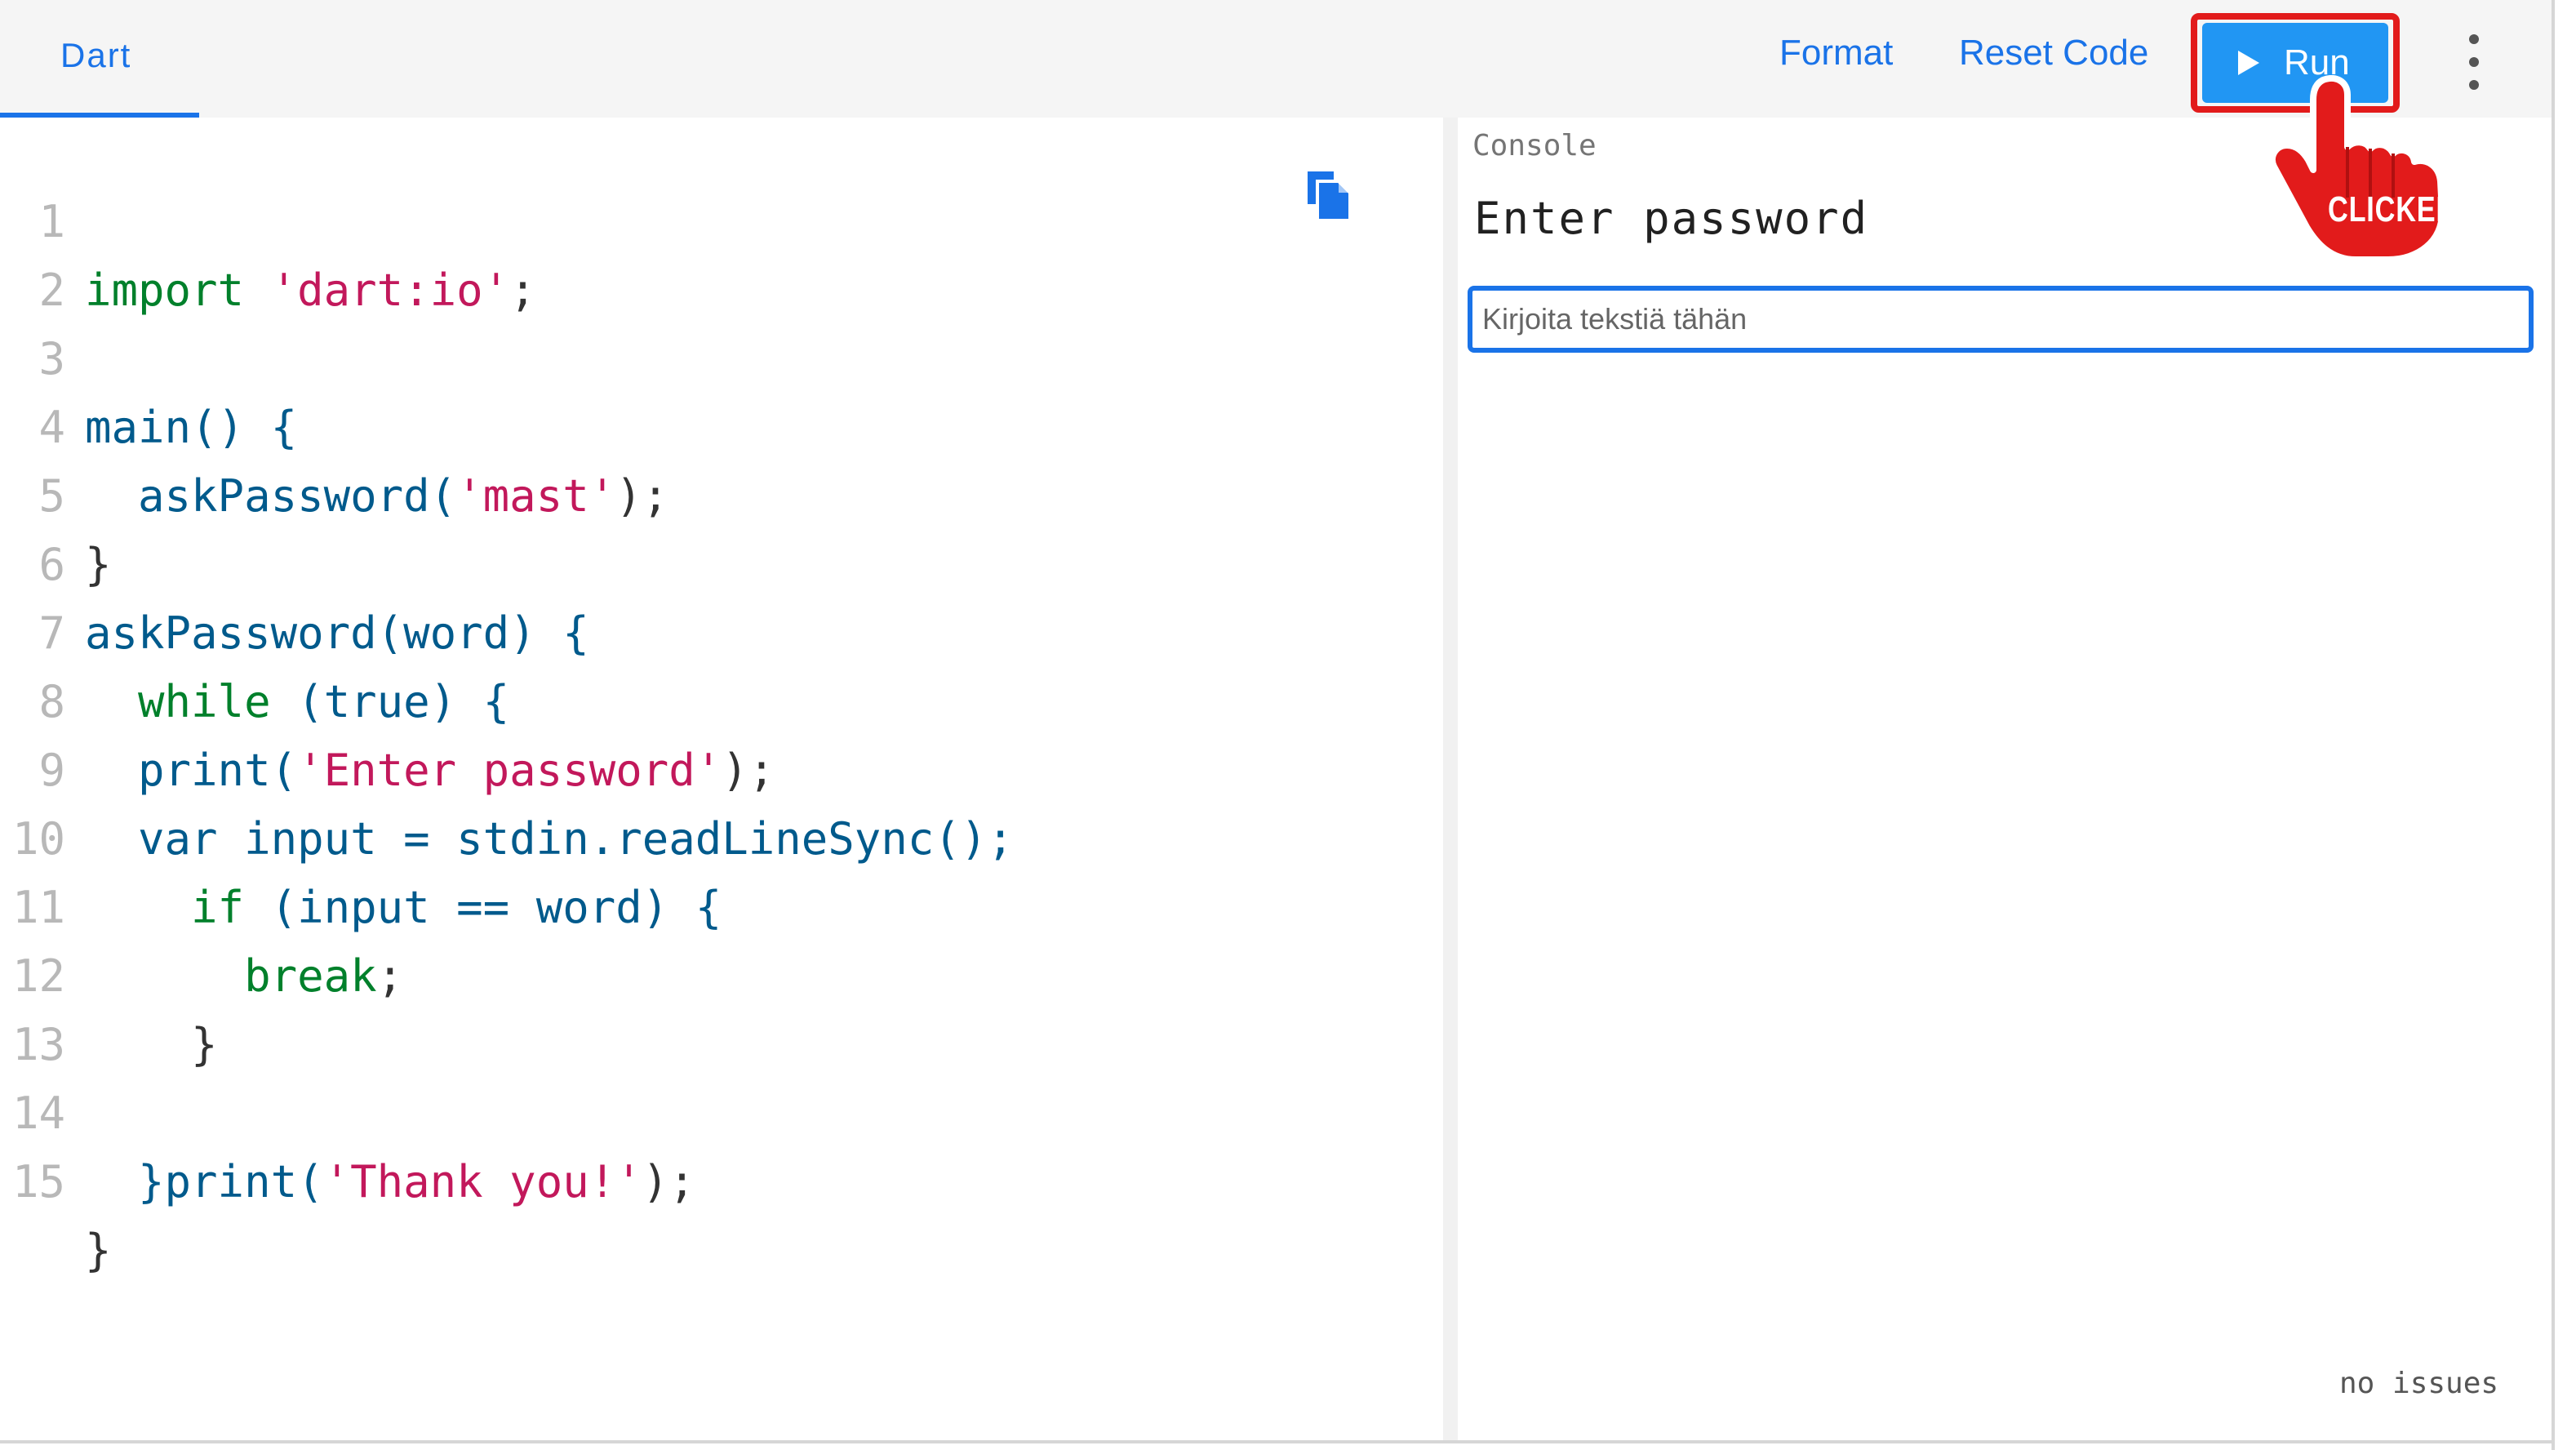 The height and width of the screenshot is (1450, 2576). Describe the element at coordinates (61, 1216) in the screenshot. I see `code-line: 15 }` at that location.